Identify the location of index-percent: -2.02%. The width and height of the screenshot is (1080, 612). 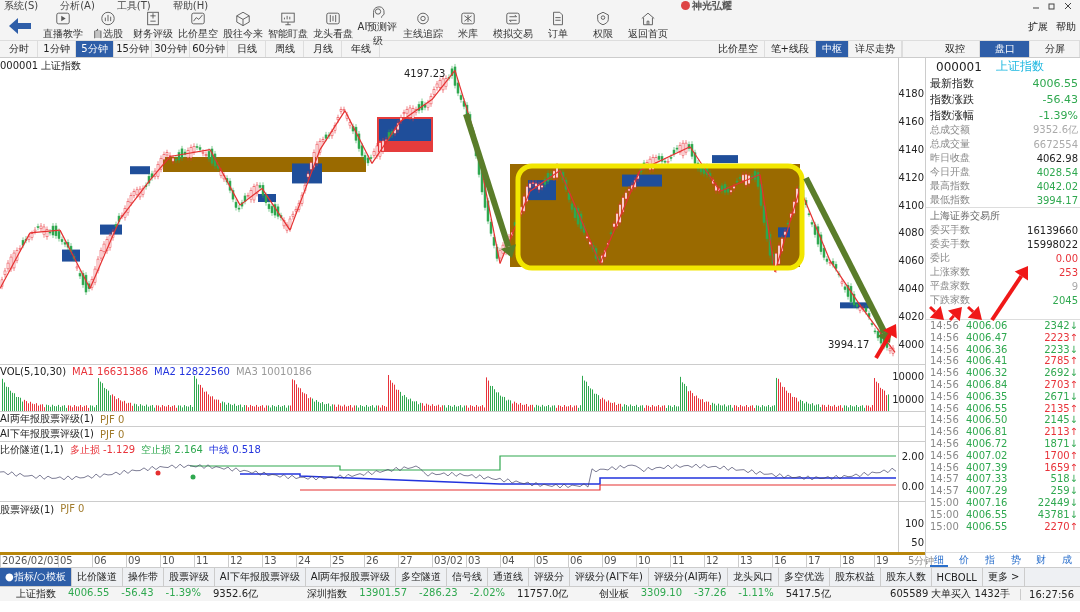
(487, 593).